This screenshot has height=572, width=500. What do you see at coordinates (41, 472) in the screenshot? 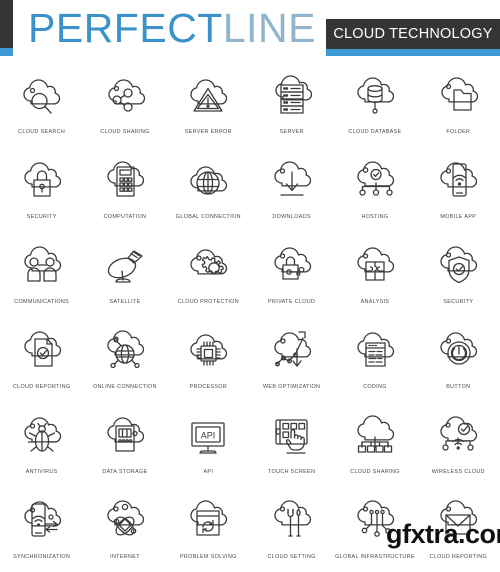
I see `icon-caption: ANTIVIRUS` at bounding box center [41, 472].